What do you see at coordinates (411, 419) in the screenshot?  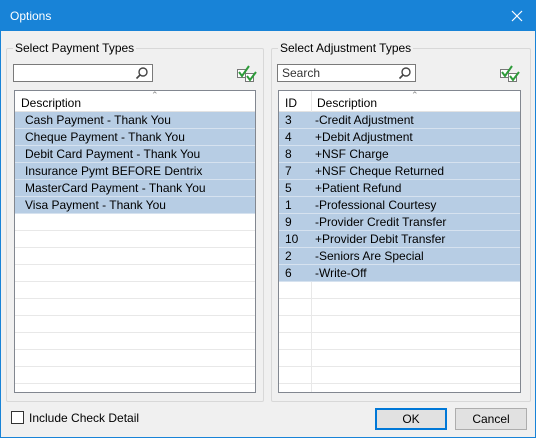 I see `ok-button: OK` at bounding box center [411, 419].